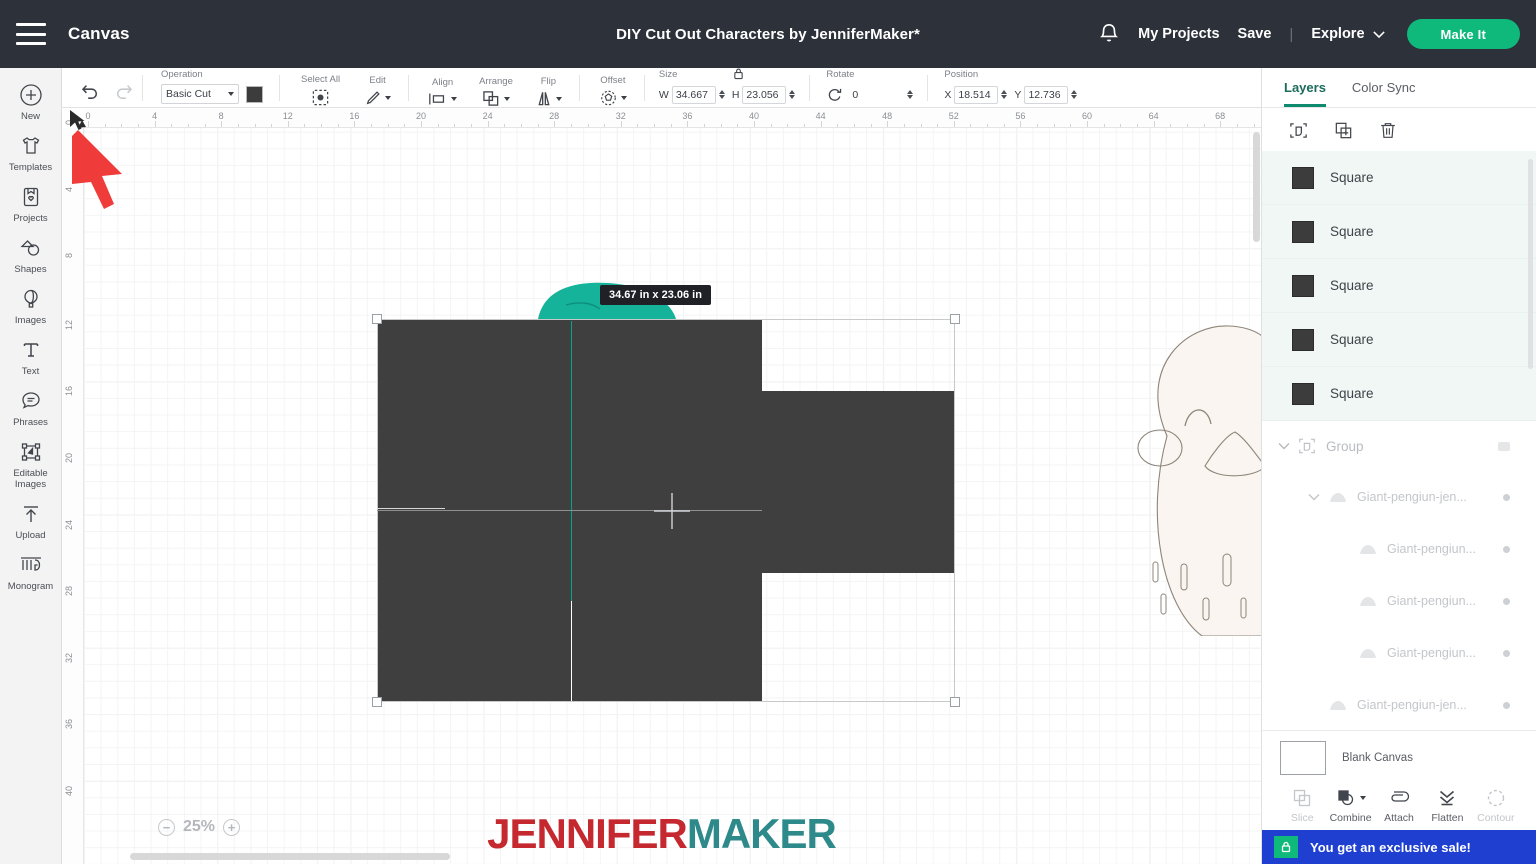  I want to click on width-stepper, so click(721, 94).